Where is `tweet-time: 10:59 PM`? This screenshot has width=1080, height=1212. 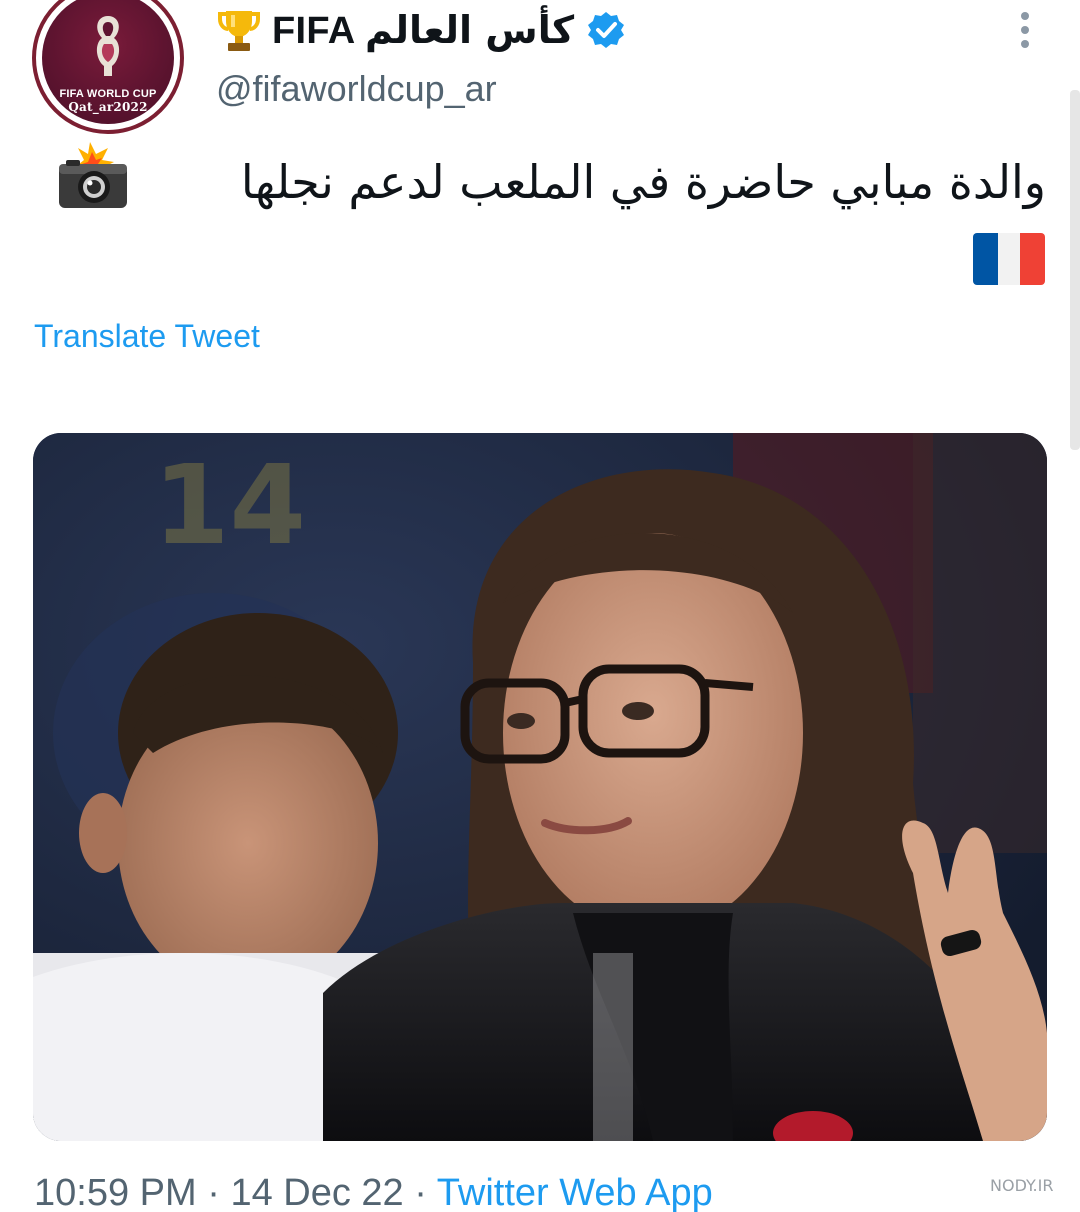
tweet-time: 10:59 PM is located at coordinates (115, 1192).